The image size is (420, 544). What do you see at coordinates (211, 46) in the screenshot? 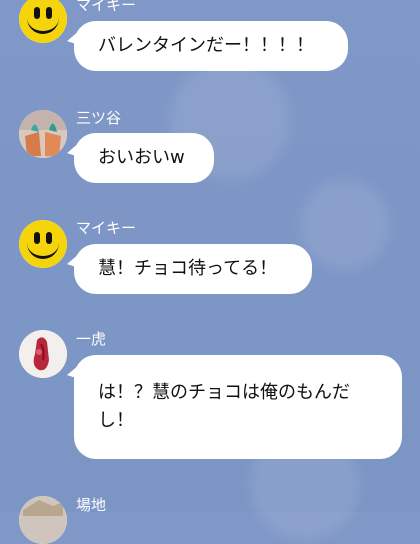
I see `message-bubble: バレンタインだー！！！！` at bounding box center [211, 46].